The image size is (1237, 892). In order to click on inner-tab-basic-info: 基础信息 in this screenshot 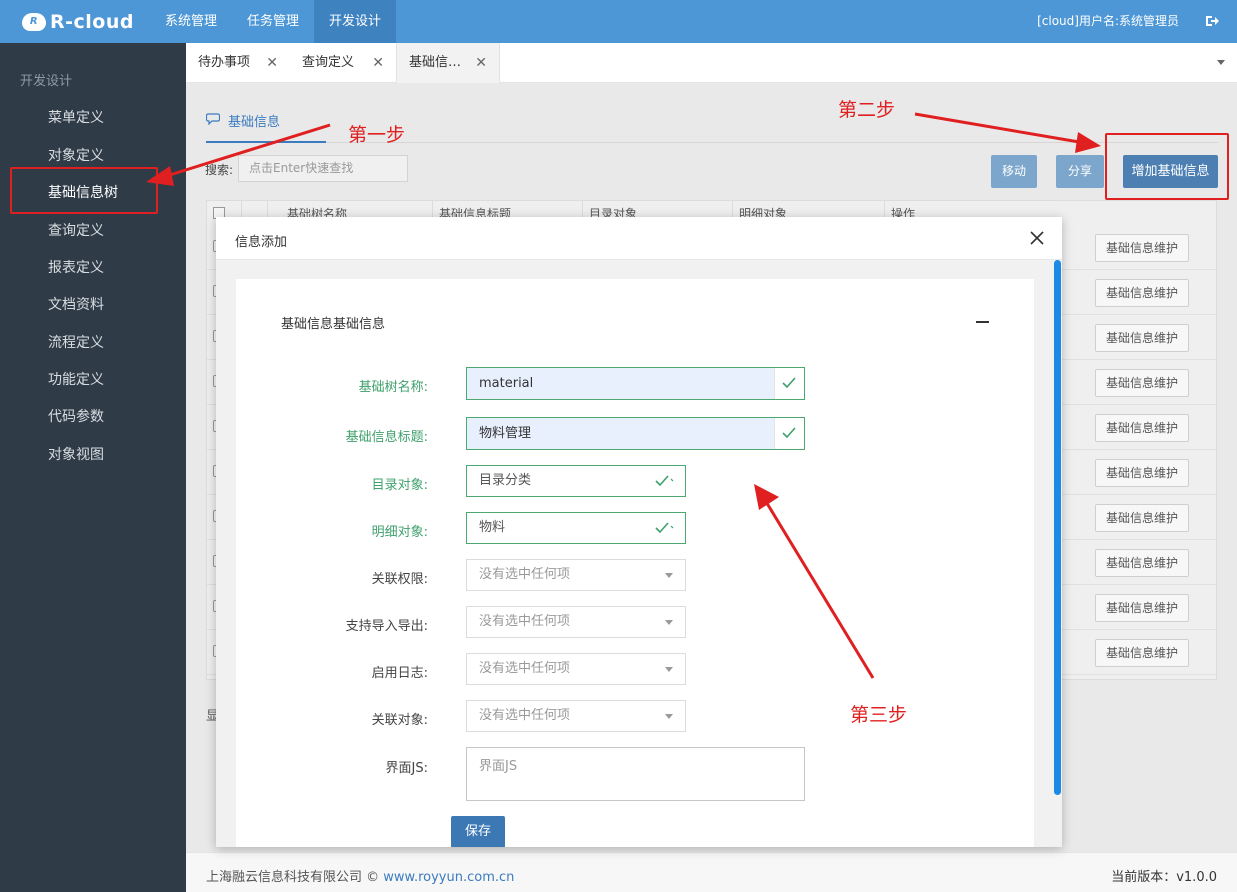, I will do `click(243, 126)`.